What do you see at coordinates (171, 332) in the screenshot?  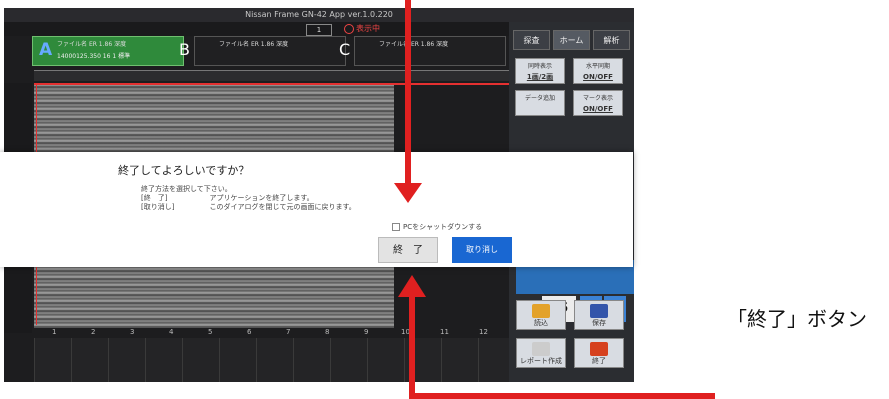 I see `grid-number: 4` at bounding box center [171, 332].